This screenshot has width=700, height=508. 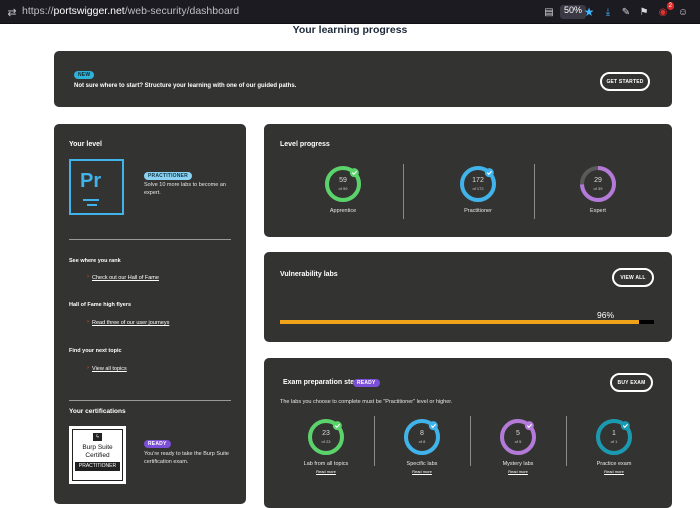 What do you see at coordinates (84, 75) in the screenshot?
I see `new-badge: NEW` at bounding box center [84, 75].